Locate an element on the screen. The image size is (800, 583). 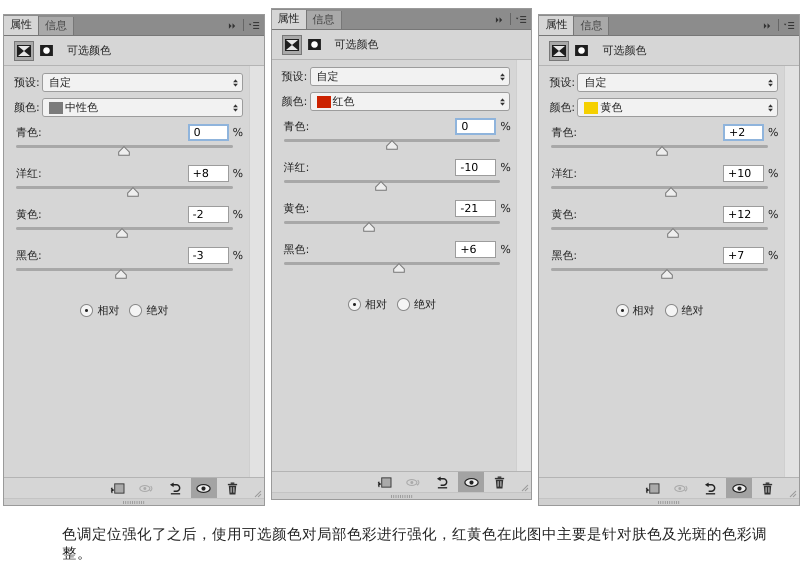
color-dropdown: 中性色 is located at coordinates (142, 107).